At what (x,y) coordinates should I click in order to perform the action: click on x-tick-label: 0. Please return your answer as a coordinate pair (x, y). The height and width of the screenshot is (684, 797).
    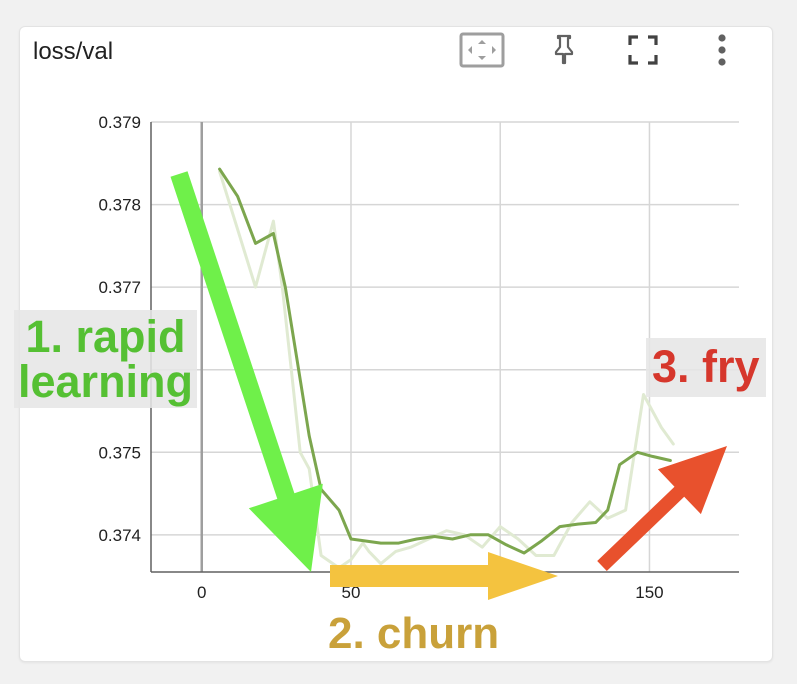
    Looking at the image, I should click on (201, 592).